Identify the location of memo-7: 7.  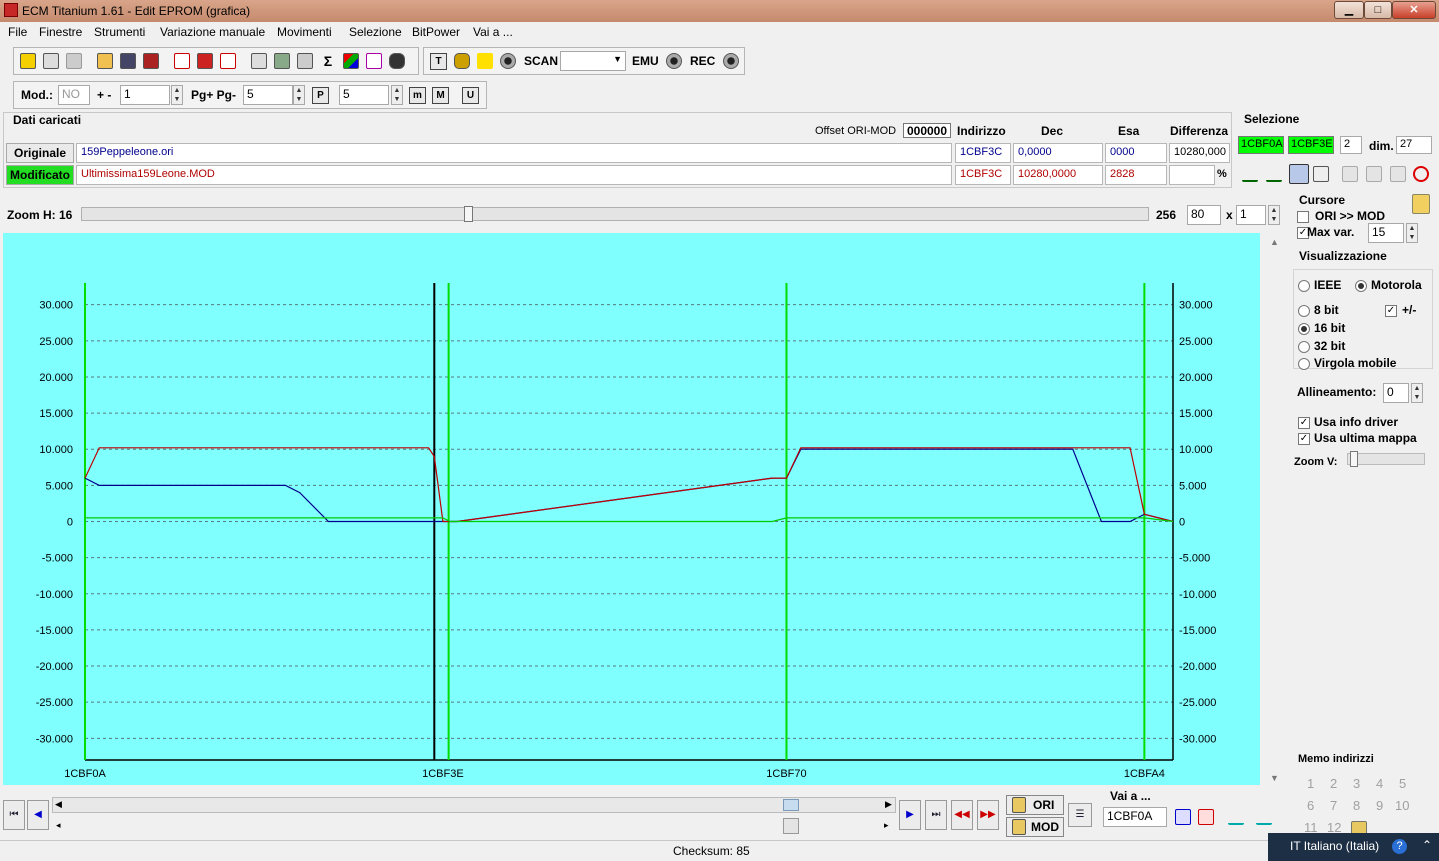
(1333, 805).